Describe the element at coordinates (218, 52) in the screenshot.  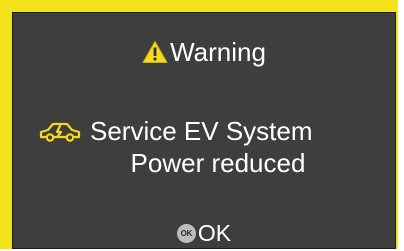
I see `warning-title: Warning` at that location.